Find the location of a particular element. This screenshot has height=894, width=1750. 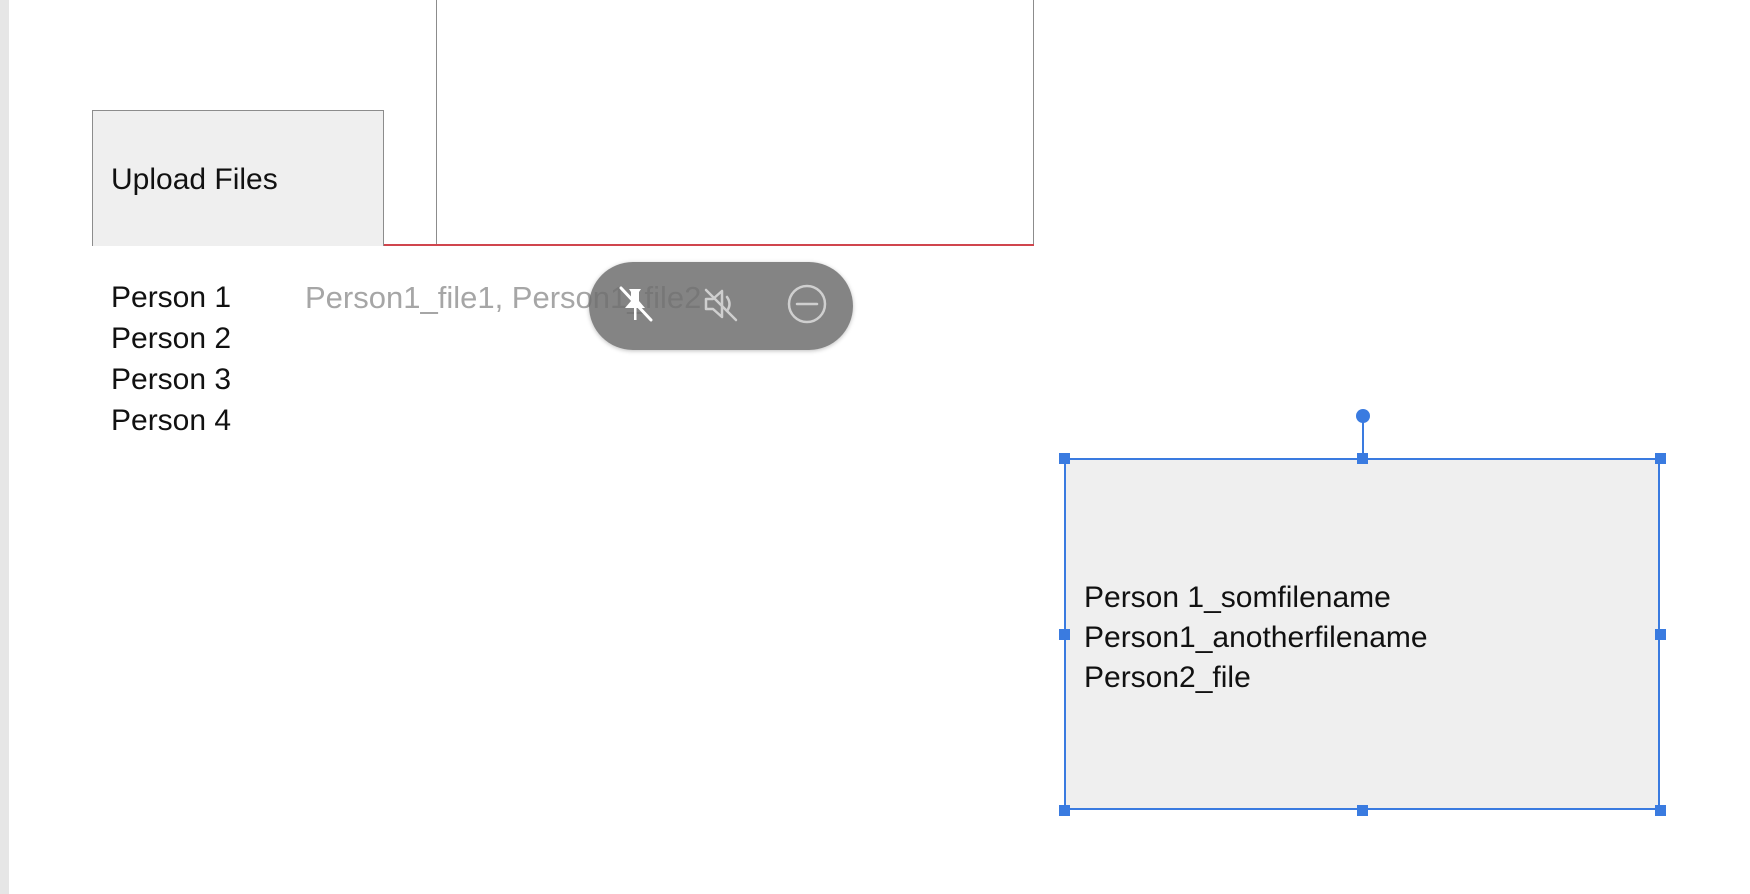

resize-handle-top is located at coordinates (1362, 458).